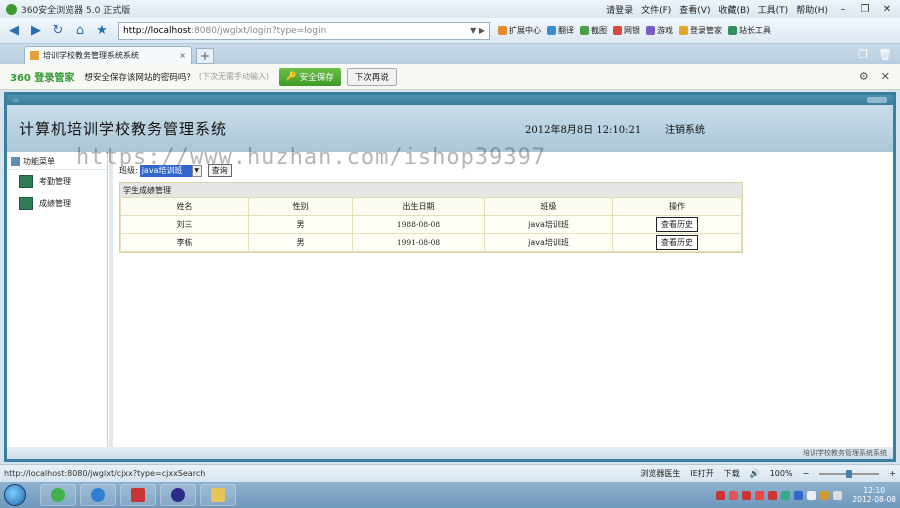 This screenshot has height=508, width=900. I want to click on favorite-star-icon: ★, so click(102, 31).